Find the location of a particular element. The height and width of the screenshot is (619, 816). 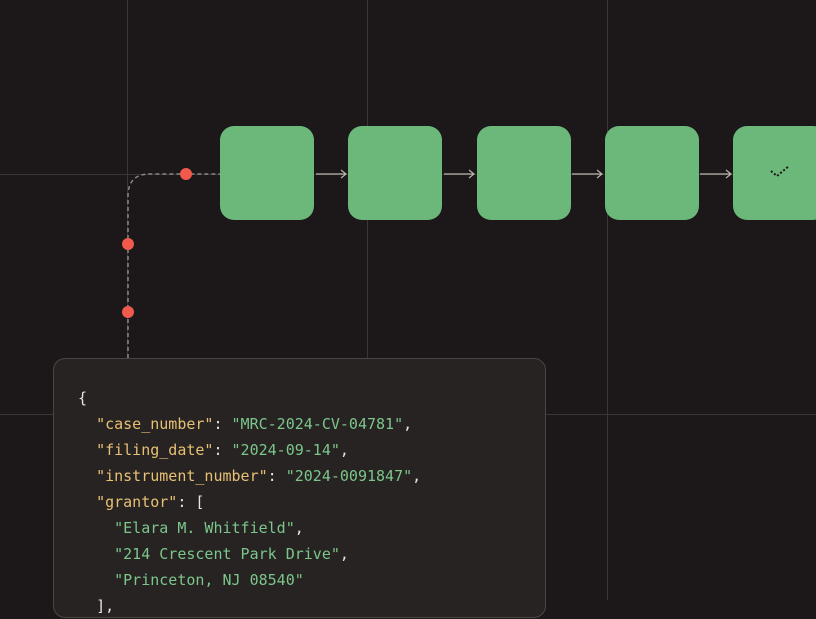

json-array-item: "Princeton, NJ 08540" is located at coordinates (209, 580).